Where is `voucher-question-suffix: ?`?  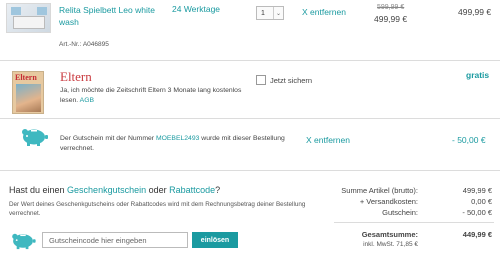
voucher-question-suffix: ? is located at coordinates (218, 190).